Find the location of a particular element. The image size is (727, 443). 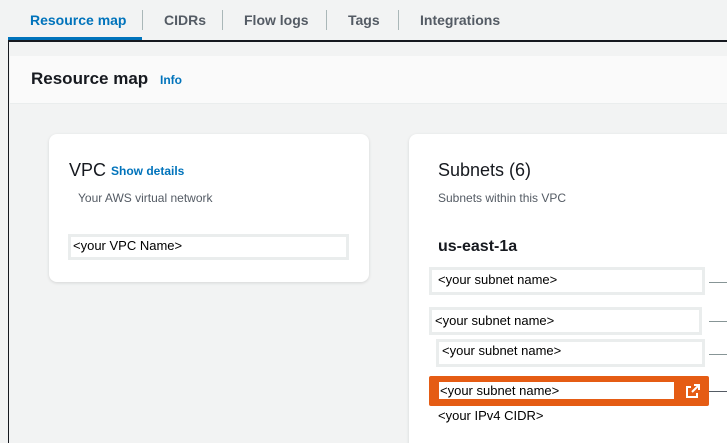

page-title: Resource map is located at coordinates (90, 78).